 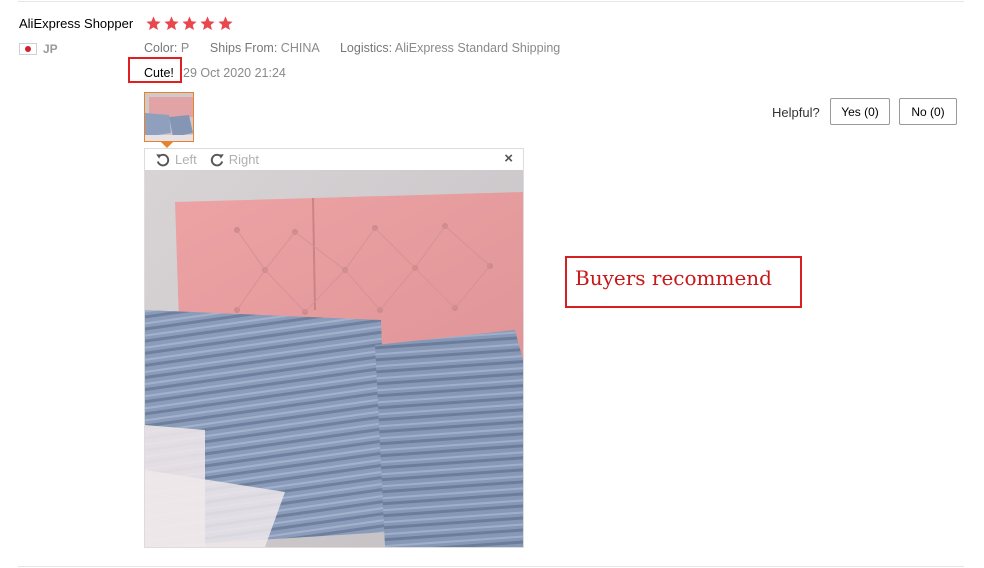 I want to click on logistics-label: Logistics:, so click(x=366, y=48).